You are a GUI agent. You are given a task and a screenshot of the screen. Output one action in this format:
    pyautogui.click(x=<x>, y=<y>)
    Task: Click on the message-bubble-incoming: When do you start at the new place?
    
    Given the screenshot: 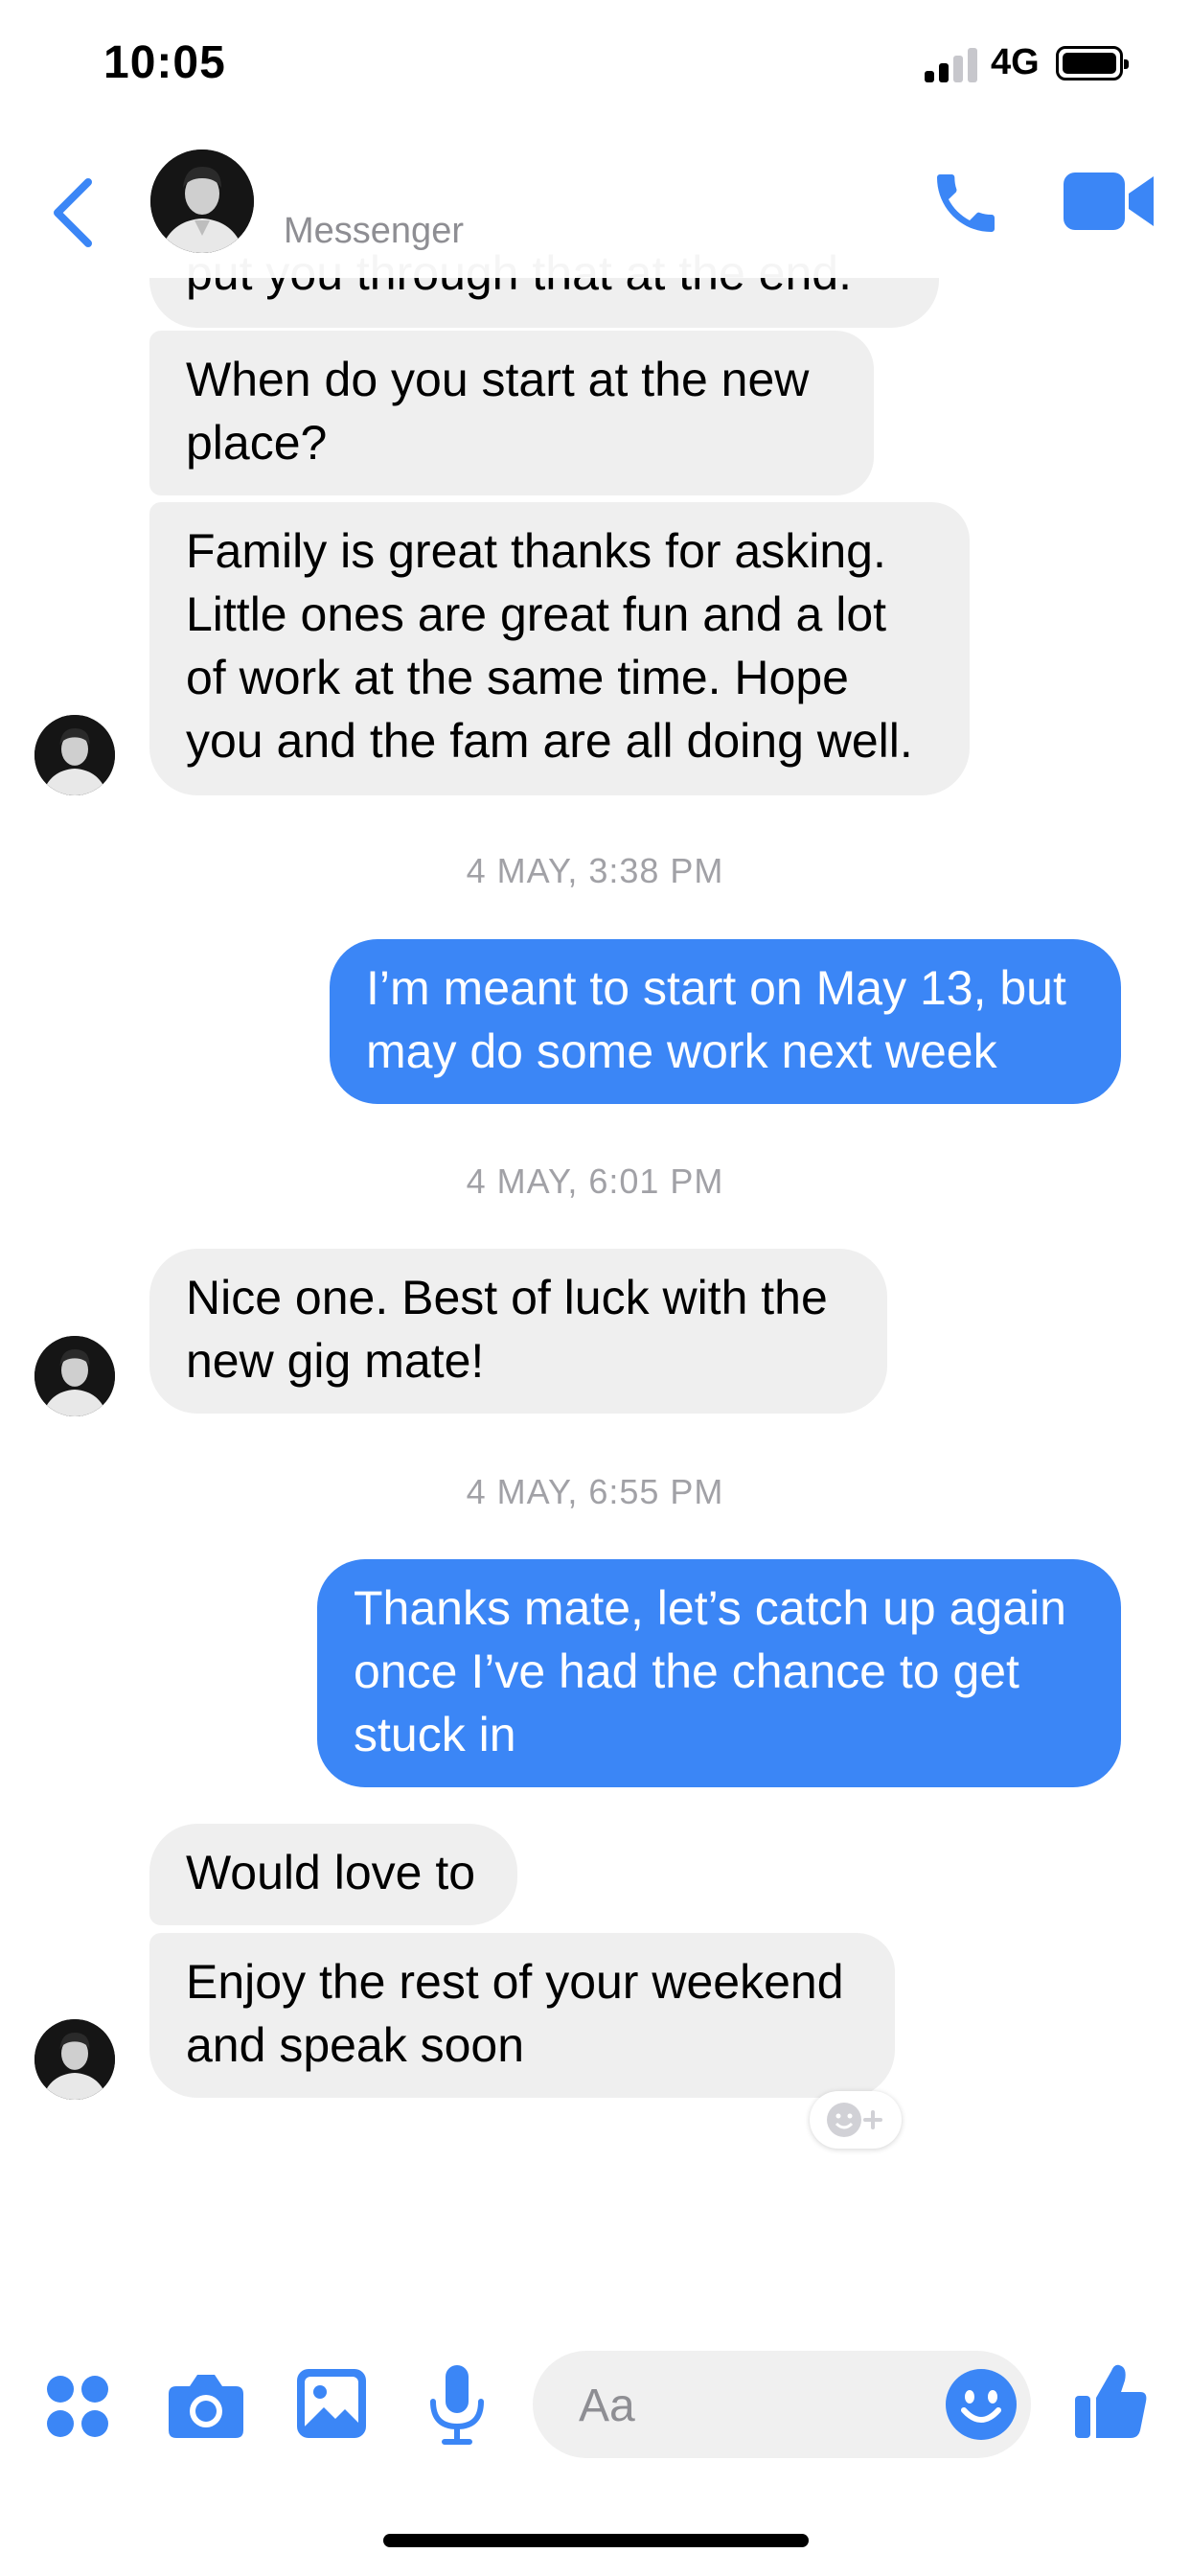 What is the action you would take?
    pyautogui.click(x=512, y=413)
    